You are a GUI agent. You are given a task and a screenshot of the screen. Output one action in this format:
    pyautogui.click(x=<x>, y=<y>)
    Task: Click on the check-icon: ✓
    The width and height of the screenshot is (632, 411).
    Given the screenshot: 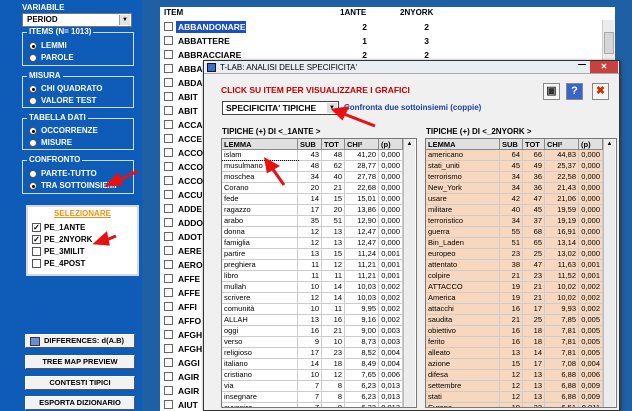 What is the action you would take?
    pyautogui.click(x=36, y=227)
    